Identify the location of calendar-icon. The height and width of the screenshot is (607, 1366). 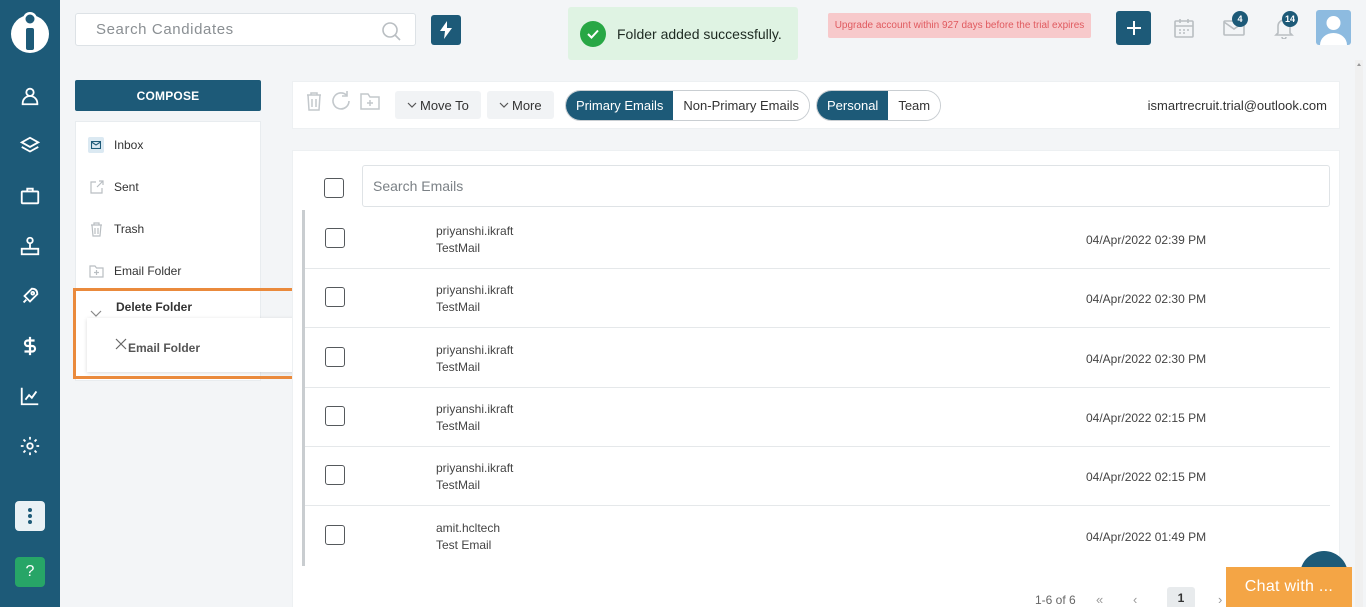
(1184, 28).